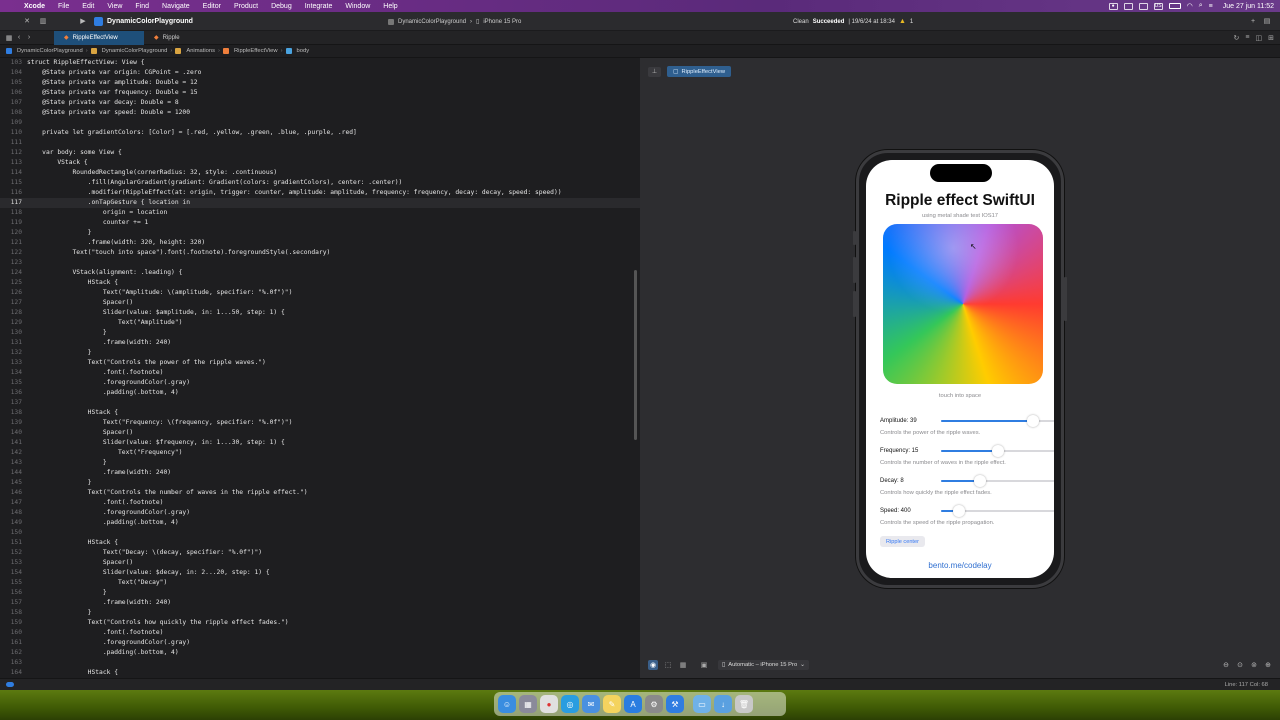 Image resolution: width=1280 pixels, height=720 pixels. Describe the element at coordinates (320, 593) in the screenshot. I see `code-line: 156 }` at that location.